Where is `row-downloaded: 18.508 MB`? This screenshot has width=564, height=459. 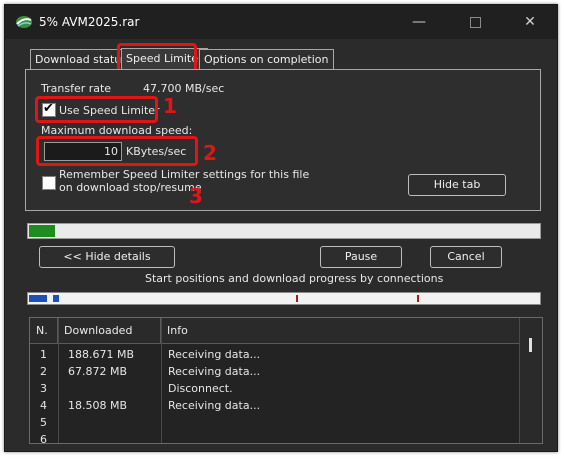
row-downloaded: 18.508 MB is located at coordinates (98, 405).